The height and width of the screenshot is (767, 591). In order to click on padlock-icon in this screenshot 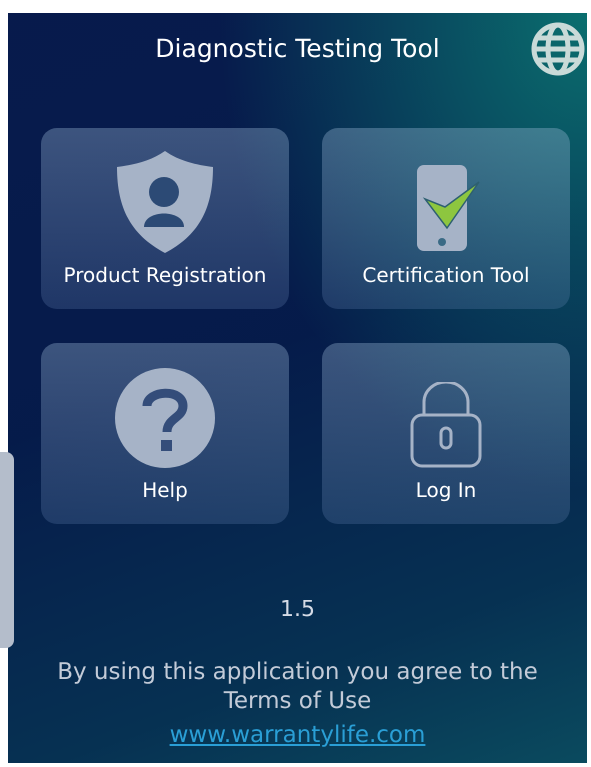, I will do `click(446, 425)`.